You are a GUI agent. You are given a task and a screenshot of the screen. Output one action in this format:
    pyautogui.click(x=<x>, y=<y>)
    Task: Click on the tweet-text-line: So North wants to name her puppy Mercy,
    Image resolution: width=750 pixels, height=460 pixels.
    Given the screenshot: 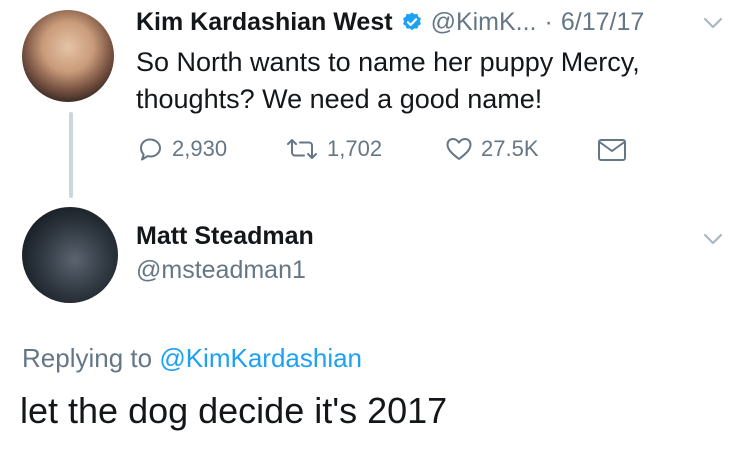 What is the action you would take?
    pyautogui.click(x=388, y=62)
    